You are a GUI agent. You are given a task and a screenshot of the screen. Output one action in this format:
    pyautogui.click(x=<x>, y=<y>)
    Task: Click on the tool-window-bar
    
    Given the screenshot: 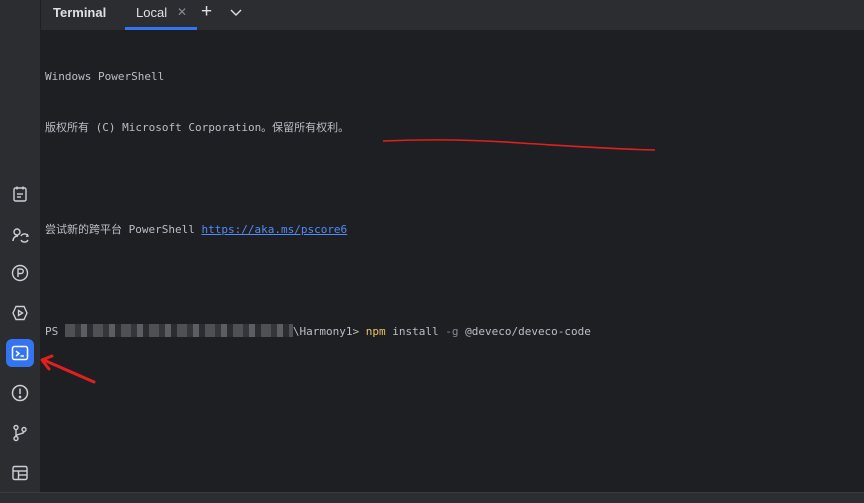 What is the action you would take?
    pyautogui.click(x=20, y=246)
    